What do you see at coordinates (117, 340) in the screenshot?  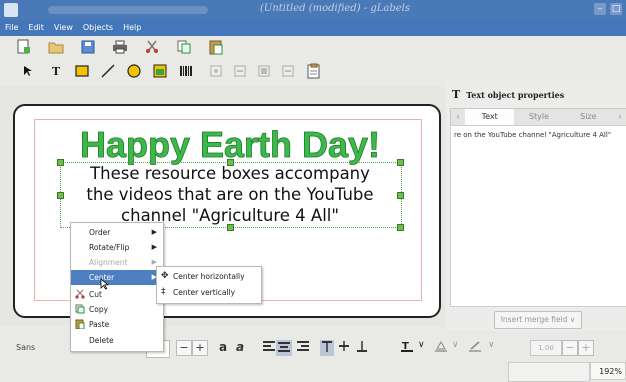 I see `context-item-delete: Delete` at bounding box center [117, 340].